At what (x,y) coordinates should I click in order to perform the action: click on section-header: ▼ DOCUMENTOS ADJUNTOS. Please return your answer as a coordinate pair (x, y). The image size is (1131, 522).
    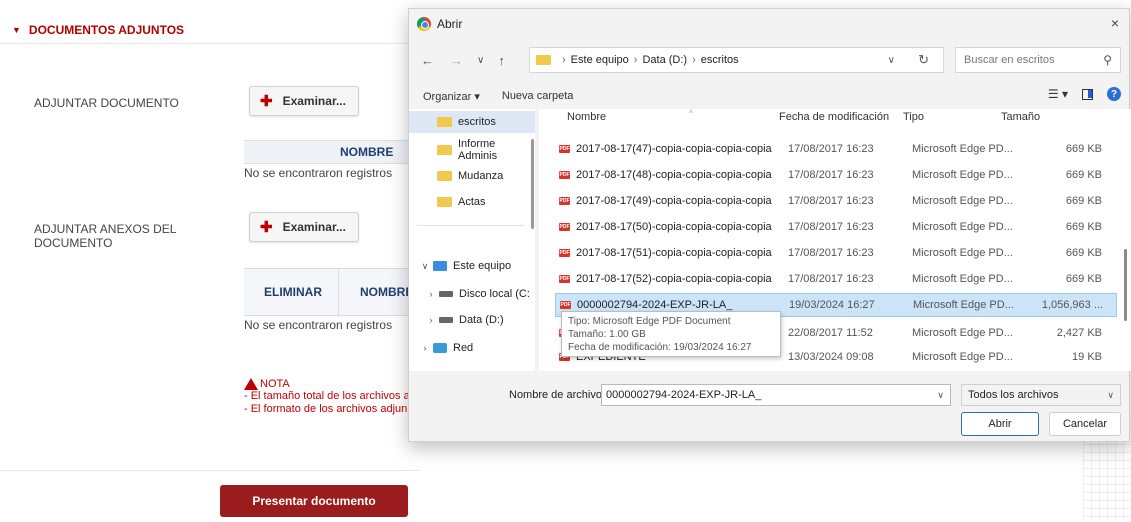
    Looking at the image, I should click on (210, 30).